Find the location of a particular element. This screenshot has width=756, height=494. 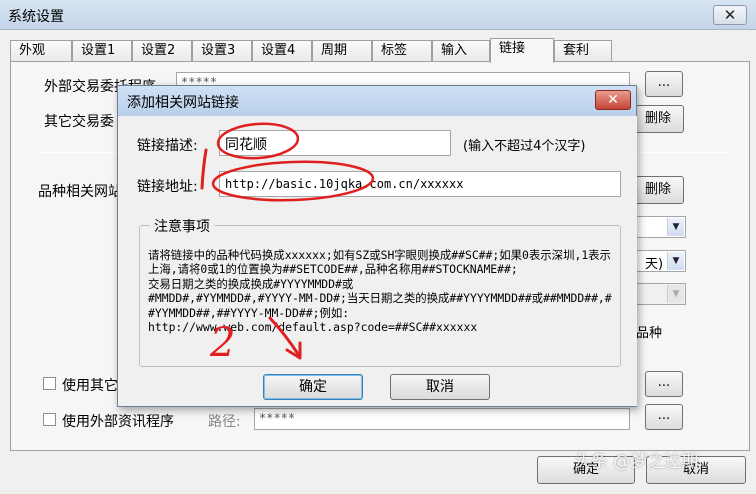

link-desc-label: 链接描述: is located at coordinates (167, 146).